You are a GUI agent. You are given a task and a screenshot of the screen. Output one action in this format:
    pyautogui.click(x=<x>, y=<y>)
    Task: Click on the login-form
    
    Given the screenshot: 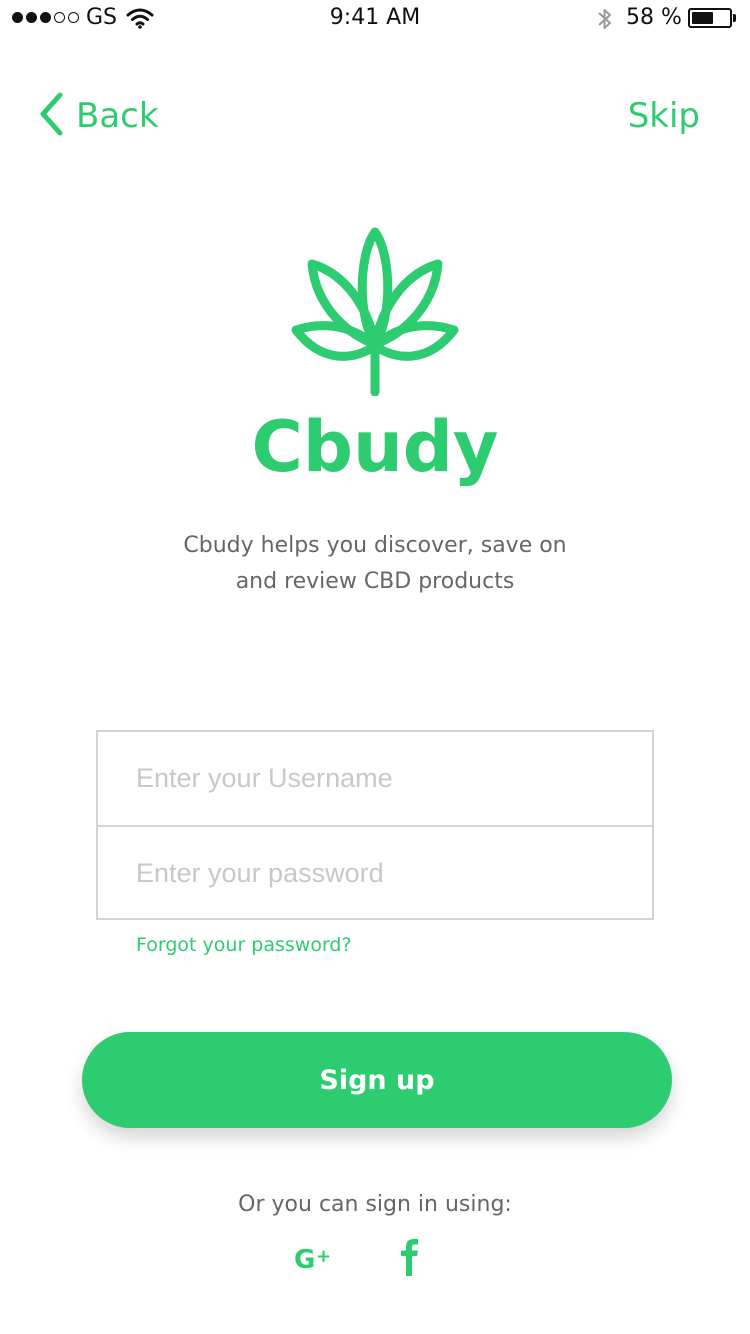 What is the action you would take?
    pyautogui.click(x=375, y=825)
    